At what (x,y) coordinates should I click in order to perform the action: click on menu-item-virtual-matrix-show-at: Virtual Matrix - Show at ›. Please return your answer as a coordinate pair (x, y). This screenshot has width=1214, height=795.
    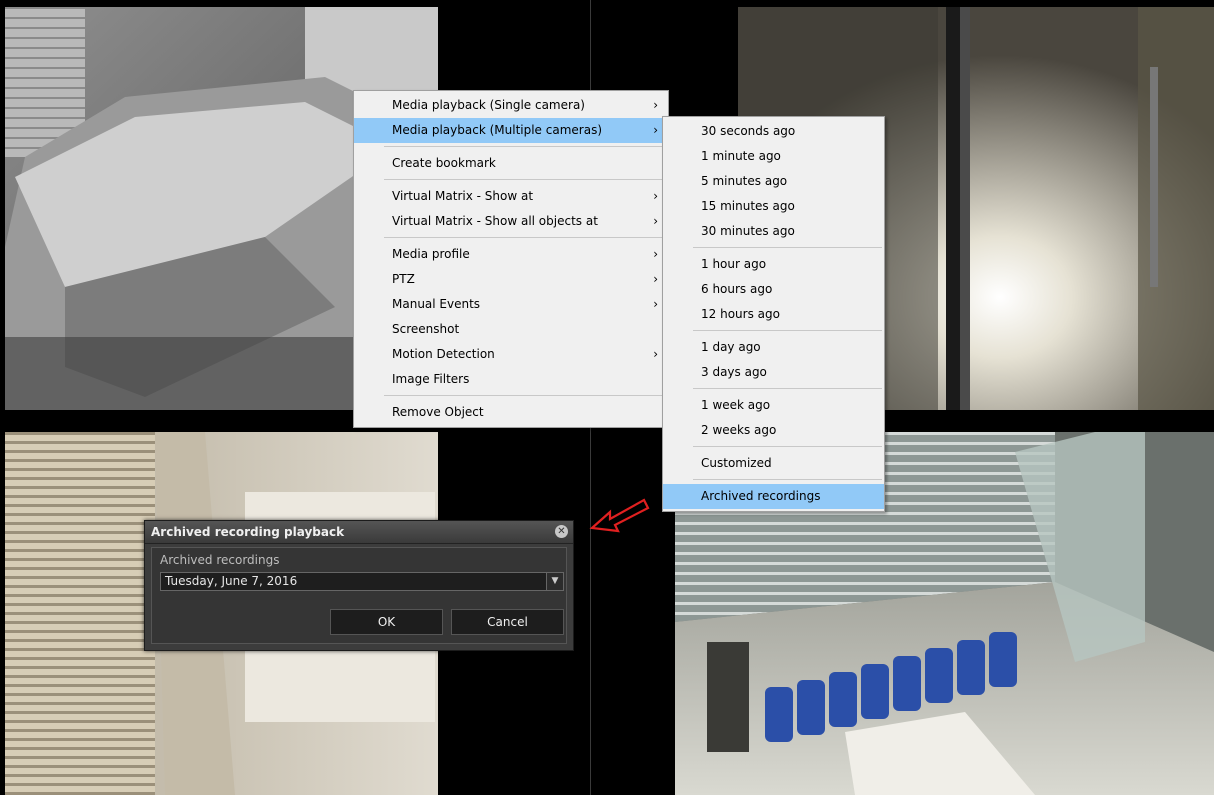
    Looking at the image, I should click on (511, 196).